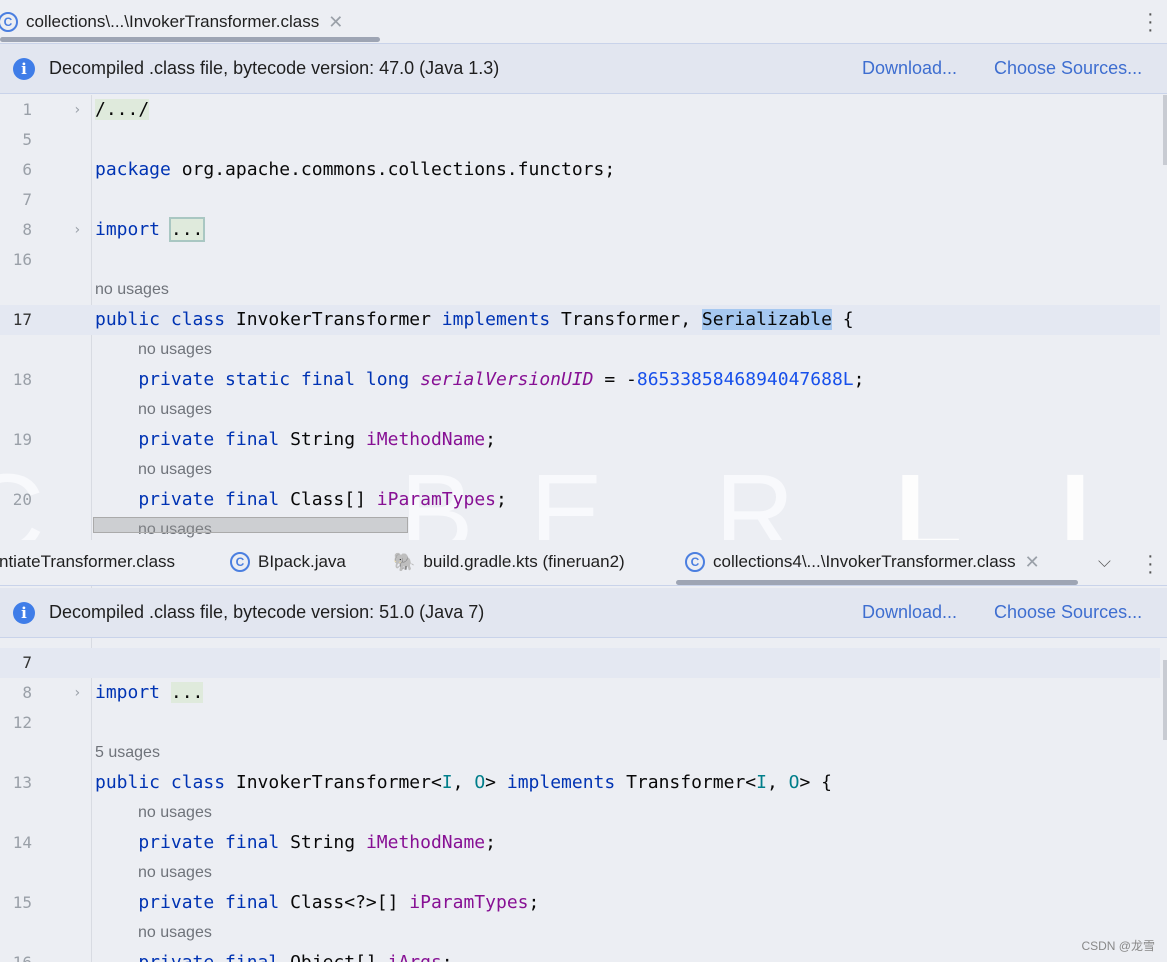 This screenshot has width=1167, height=962. I want to click on chevron-down-icon: ⌵, so click(1104, 561).